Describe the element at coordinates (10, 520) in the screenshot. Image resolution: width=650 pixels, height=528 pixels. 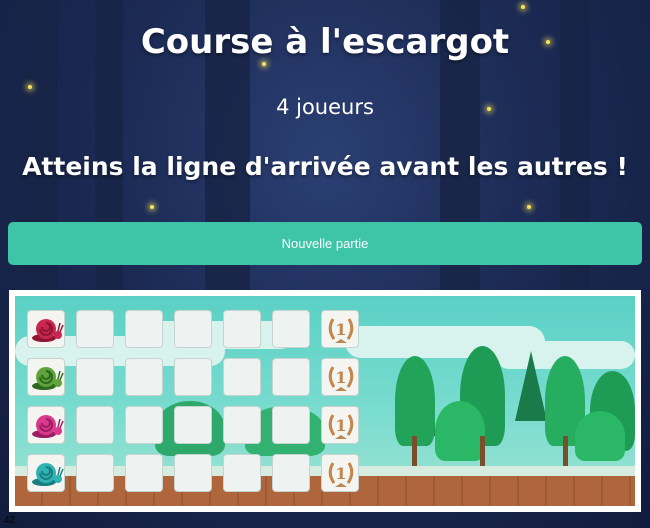
I see `move-counter: 42` at that location.